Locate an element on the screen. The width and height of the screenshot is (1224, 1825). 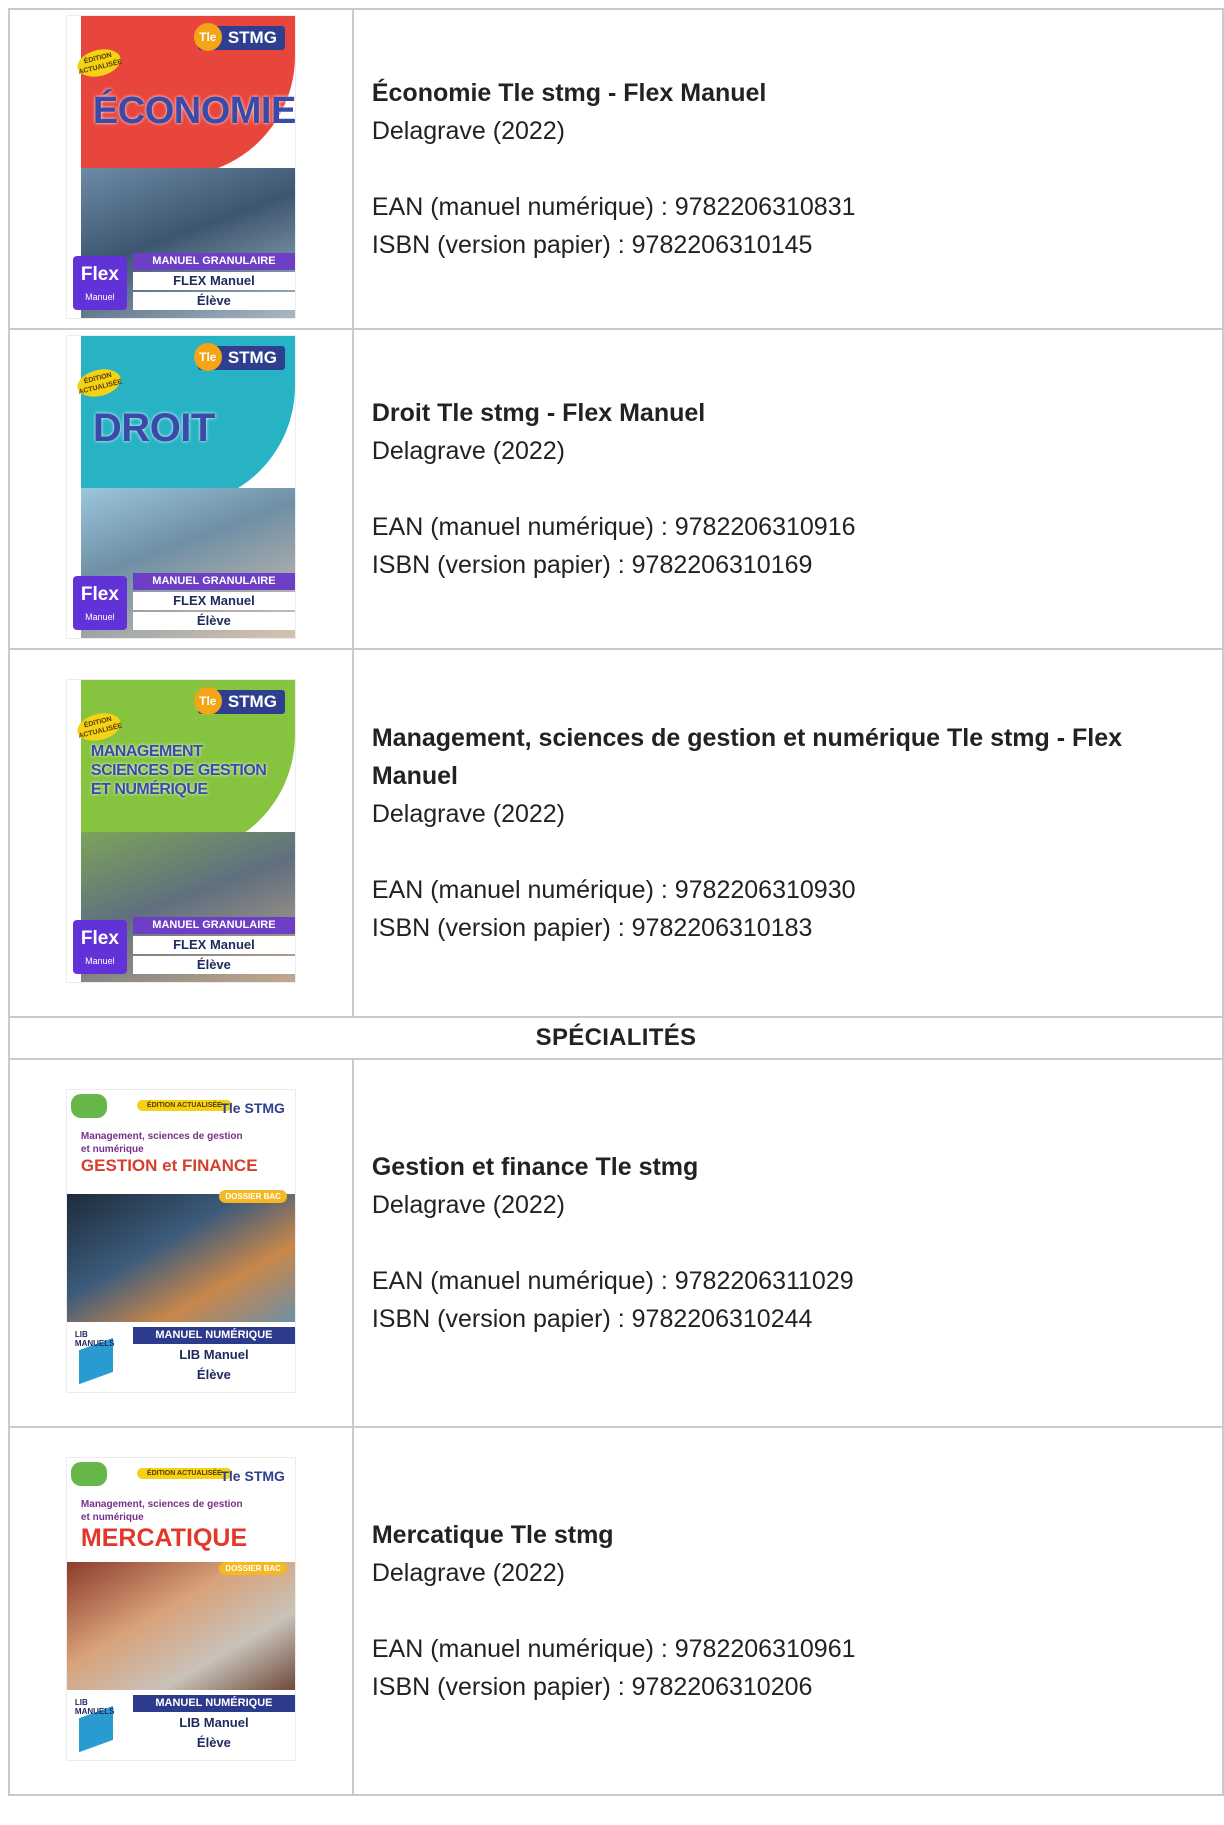
book-title: Droit Tle stmg - Flex Manuel is located at coordinates (538, 413).